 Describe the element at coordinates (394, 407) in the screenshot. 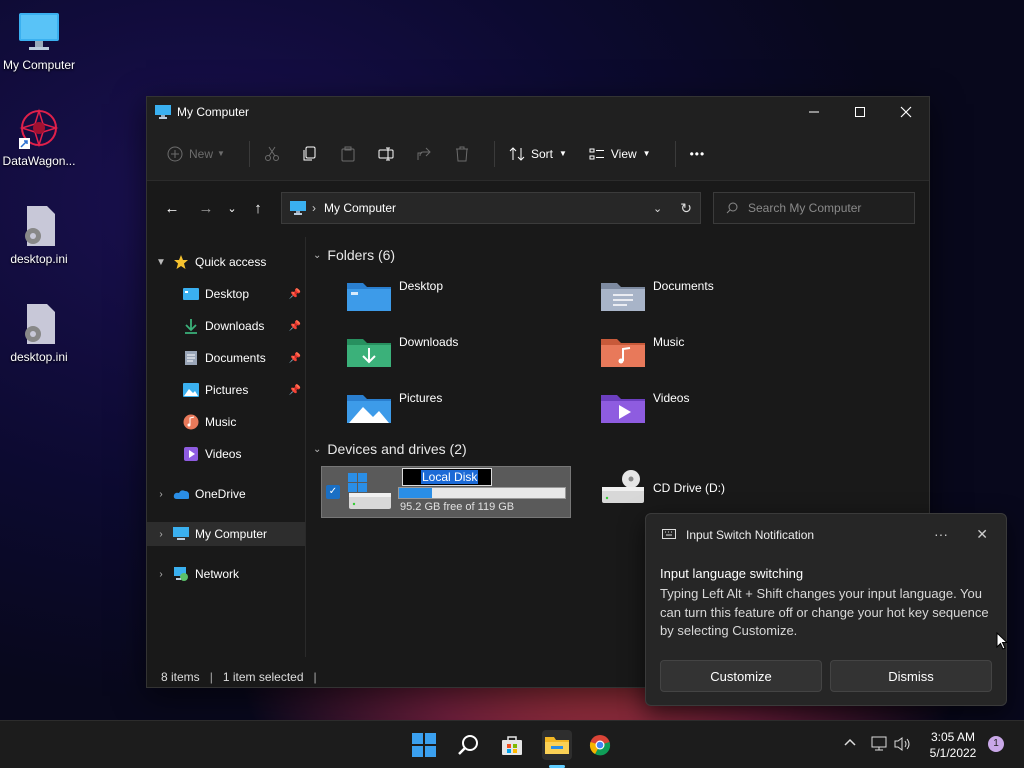

I see `folder-pictures: Pictures` at that location.